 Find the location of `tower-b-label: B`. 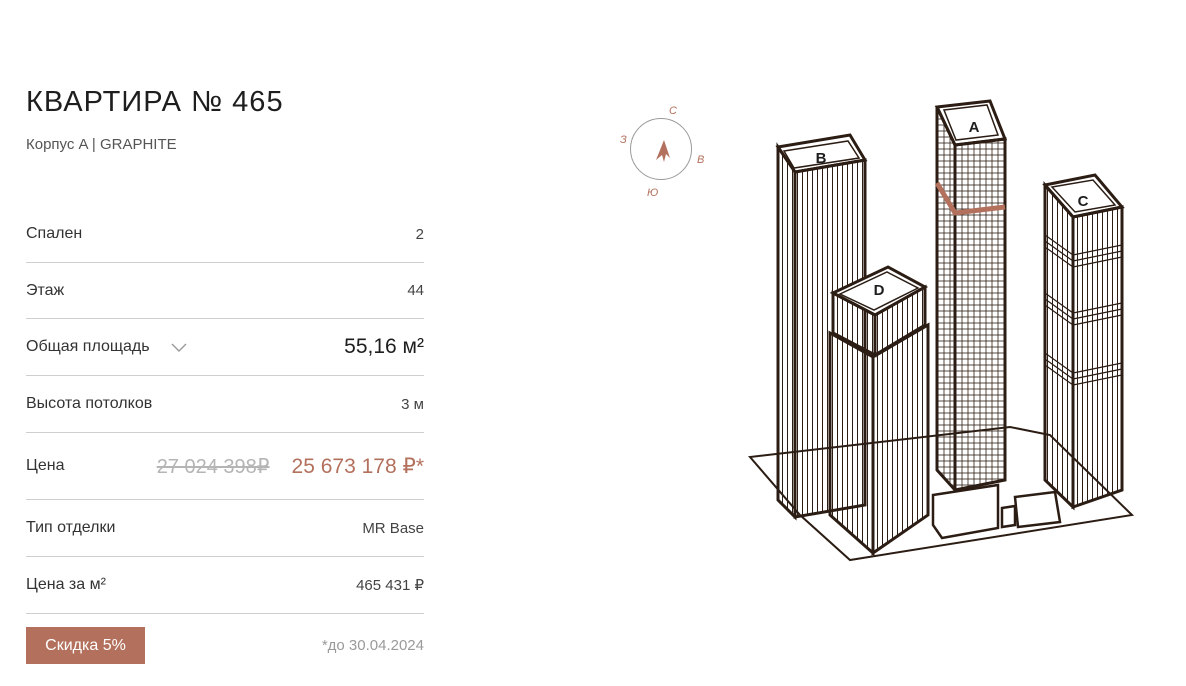

tower-b-label: B is located at coordinates (821, 158).